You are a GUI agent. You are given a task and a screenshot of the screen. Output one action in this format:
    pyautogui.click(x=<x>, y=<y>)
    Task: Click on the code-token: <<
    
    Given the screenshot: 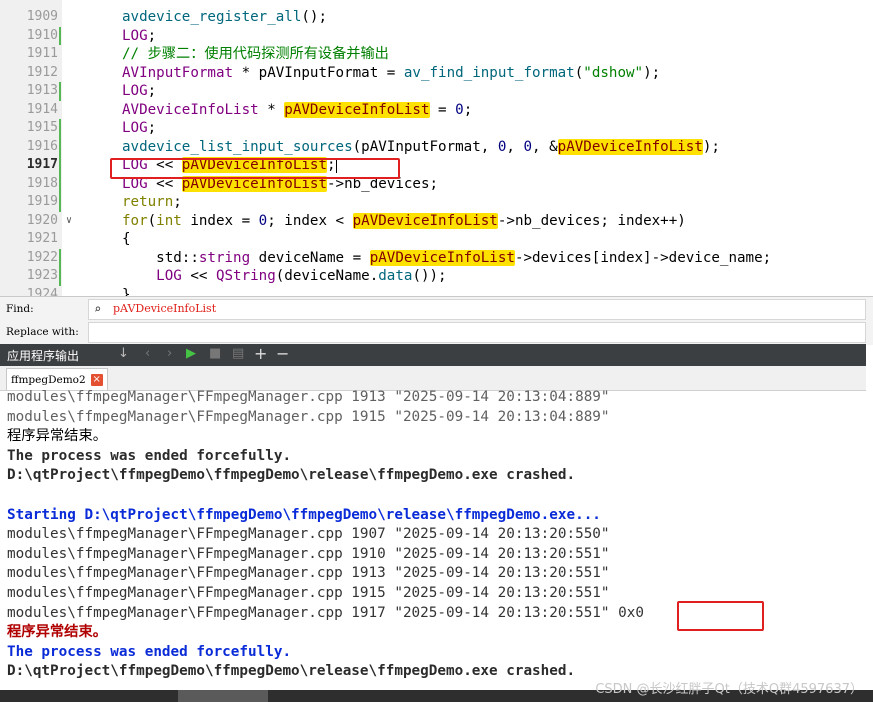 What is the action you would take?
    pyautogui.click(x=198, y=276)
    